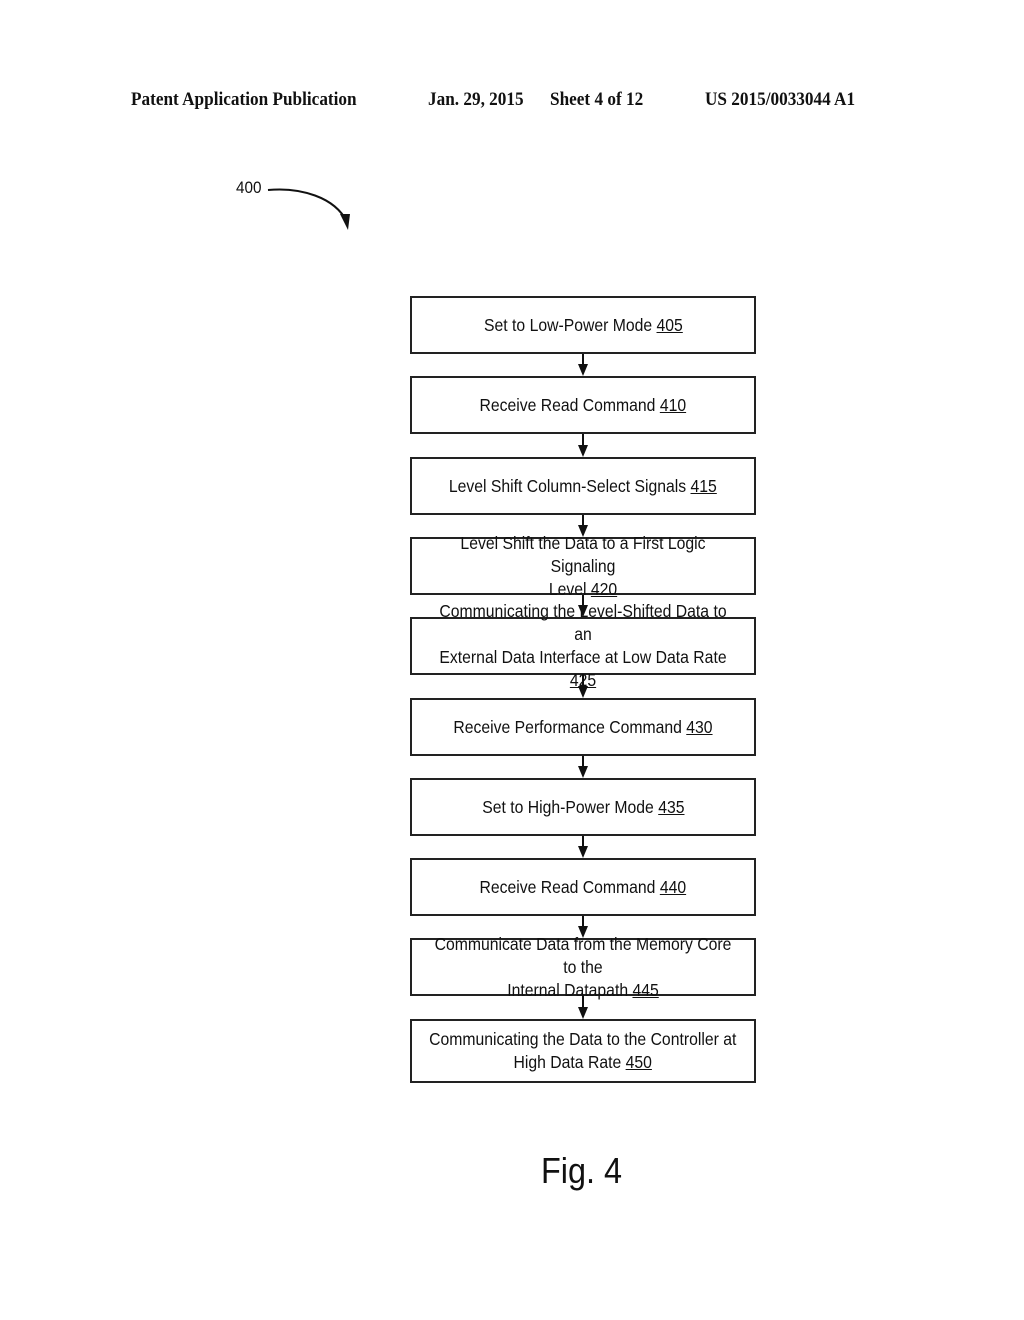 This screenshot has width=1024, height=1320. I want to click on step-reference-number: 415, so click(703, 485).